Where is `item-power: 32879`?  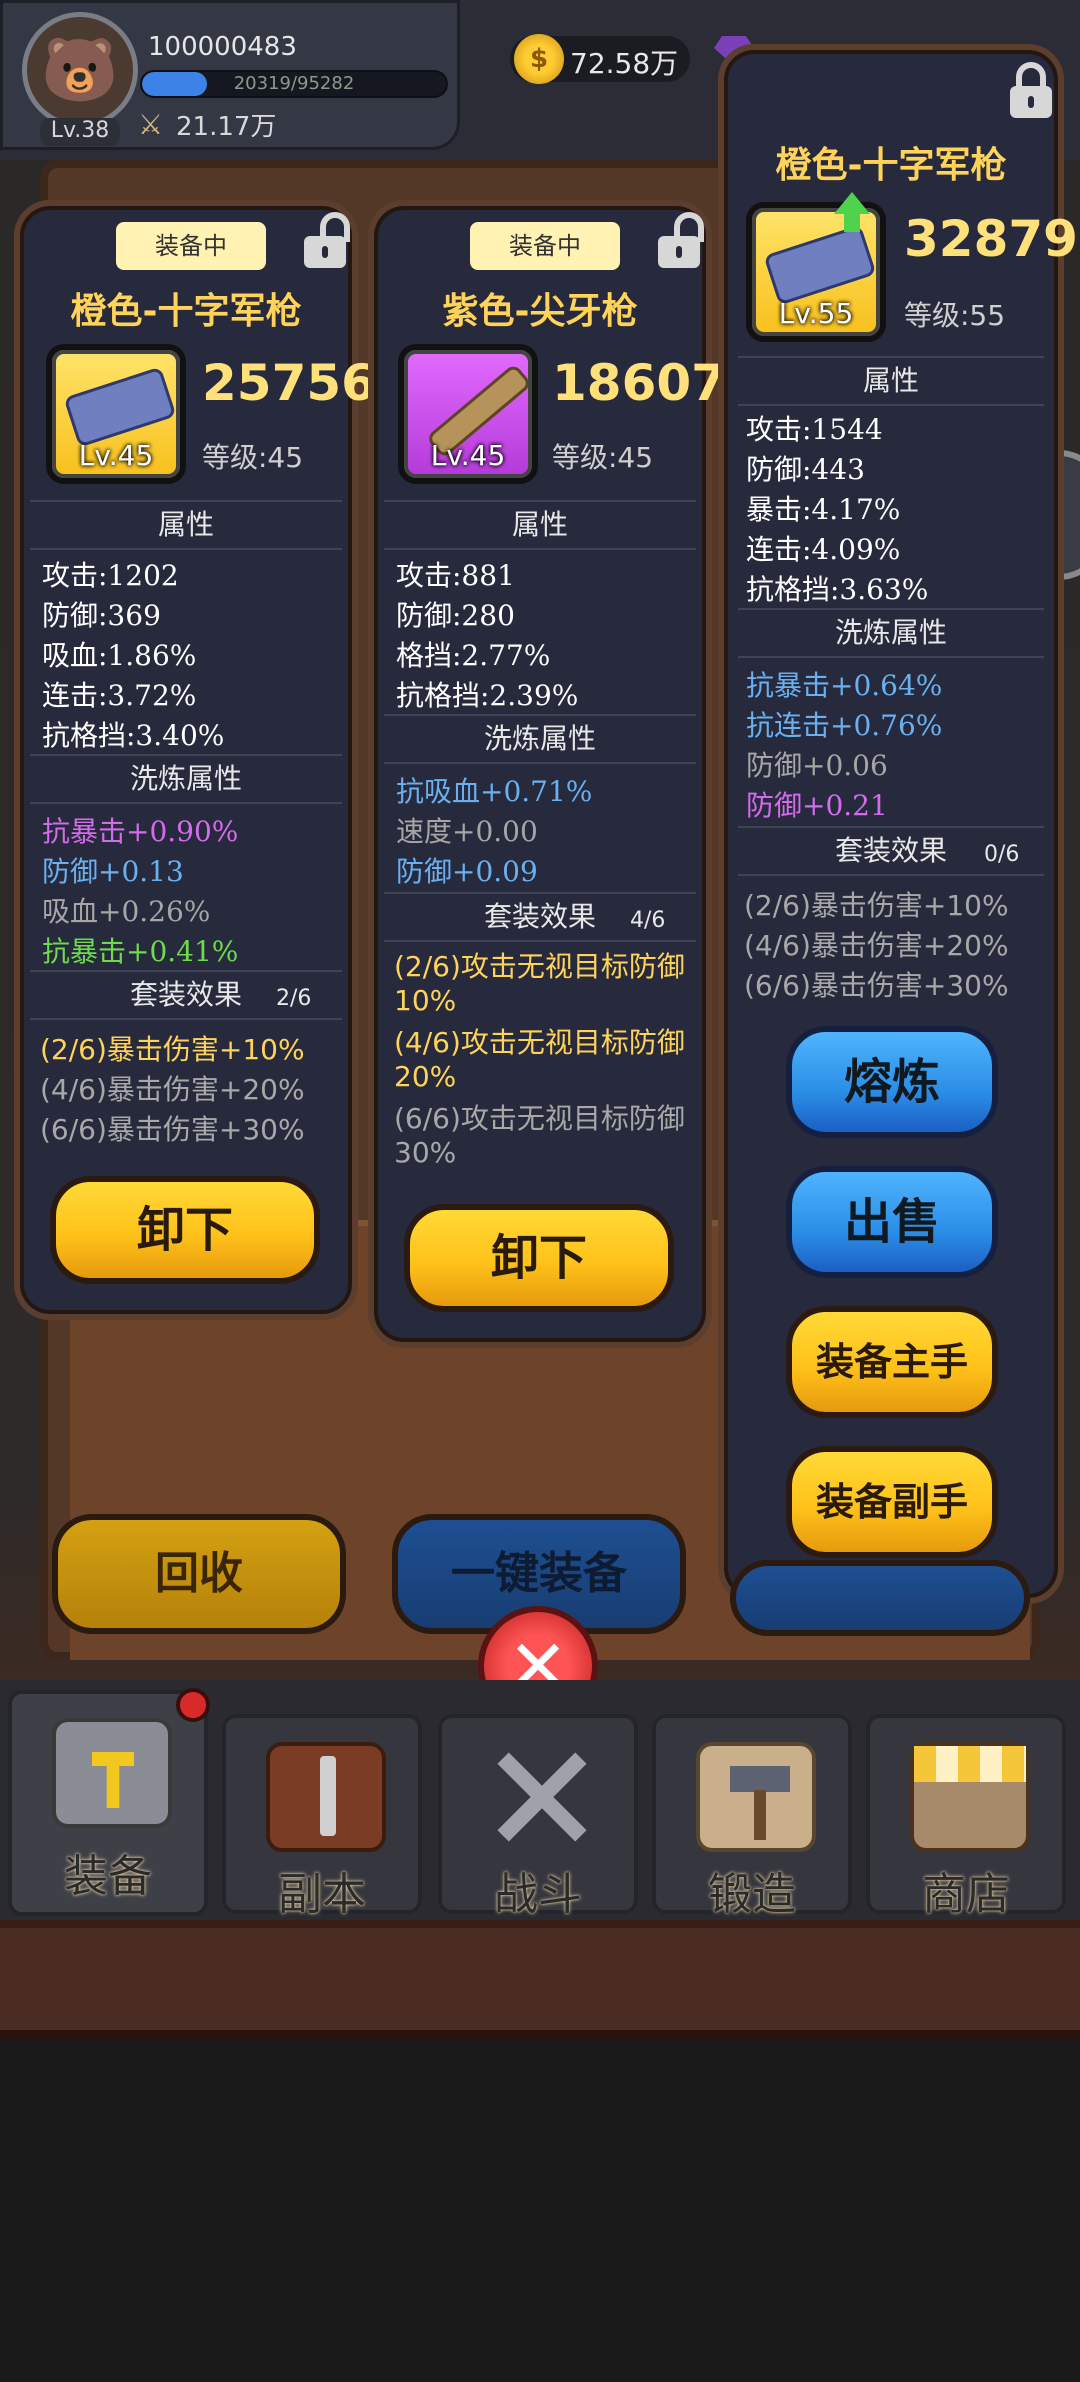
item-power: 32879 is located at coordinates (991, 239).